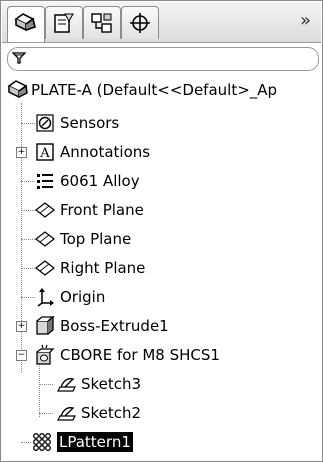 The height and width of the screenshot is (462, 323). What do you see at coordinates (162, 413) in the screenshot?
I see `tree-item-sketch2: Sketch2` at bounding box center [162, 413].